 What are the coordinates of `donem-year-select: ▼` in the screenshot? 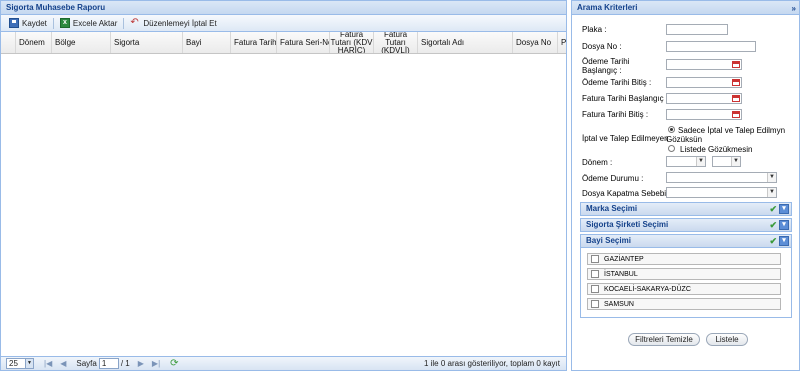 It's located at (726, 161).